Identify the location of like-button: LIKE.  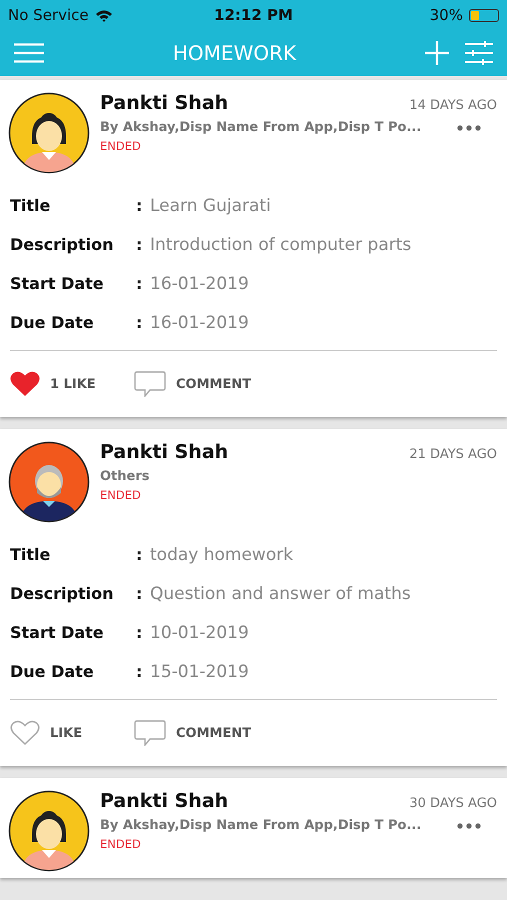
(72, 733).